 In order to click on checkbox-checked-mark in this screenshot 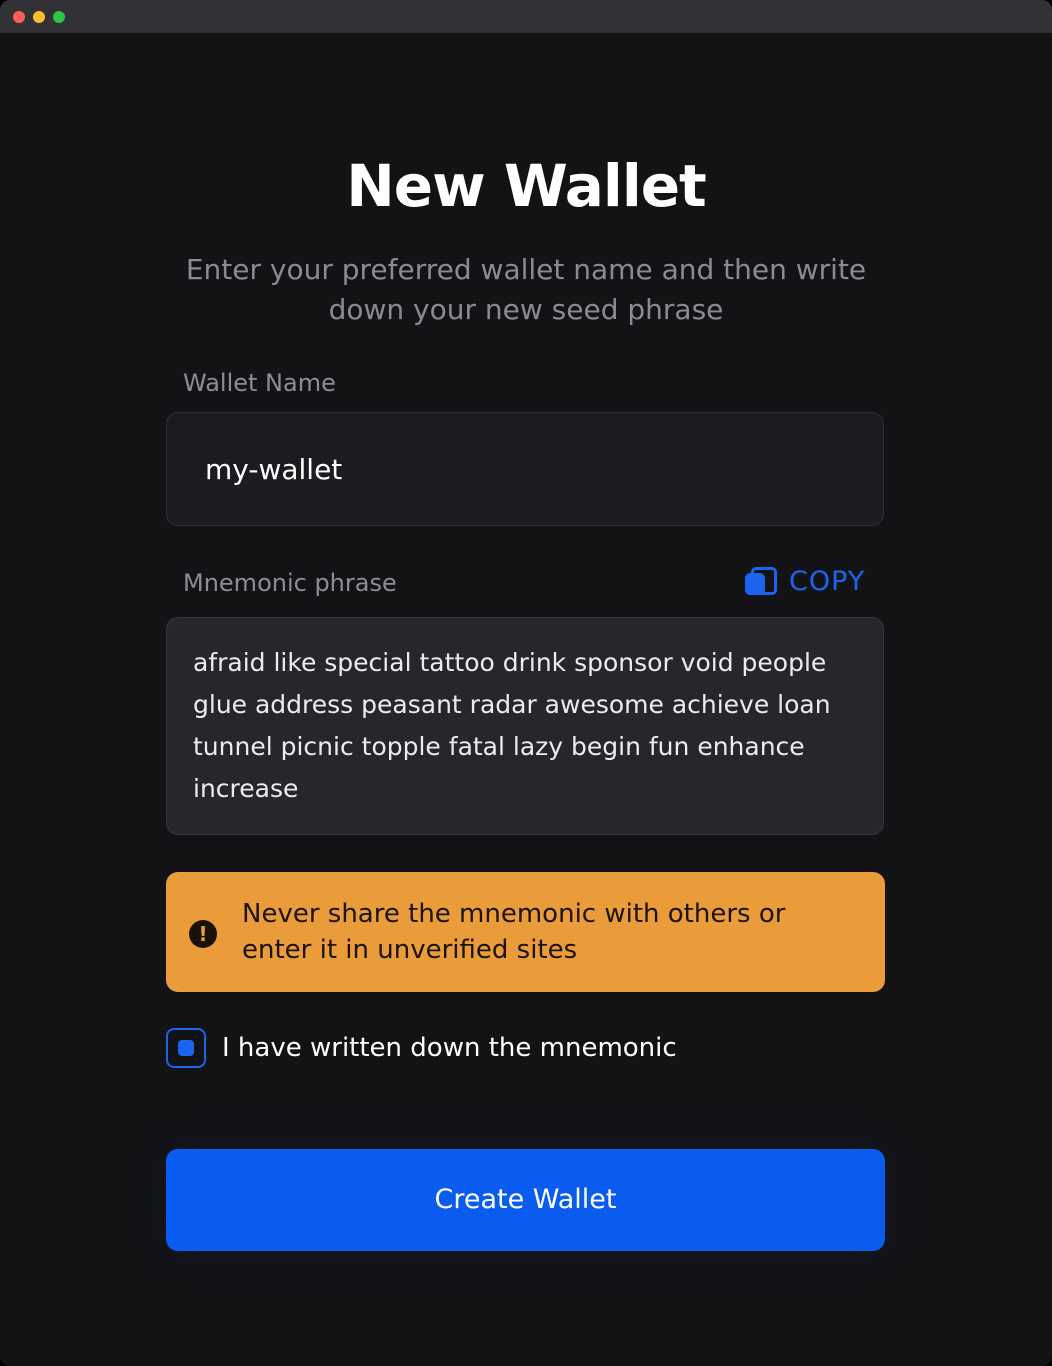, I will do `click(186, 1048)`.